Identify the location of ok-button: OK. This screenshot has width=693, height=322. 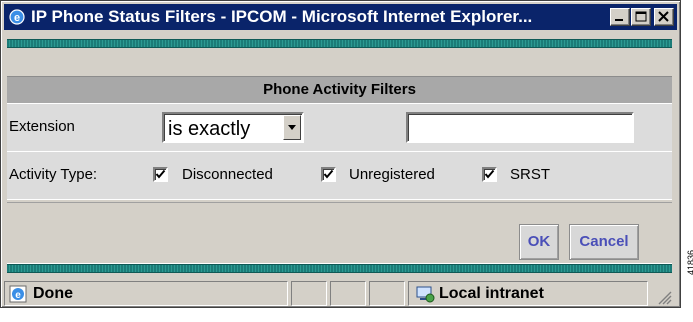
(539, 242).